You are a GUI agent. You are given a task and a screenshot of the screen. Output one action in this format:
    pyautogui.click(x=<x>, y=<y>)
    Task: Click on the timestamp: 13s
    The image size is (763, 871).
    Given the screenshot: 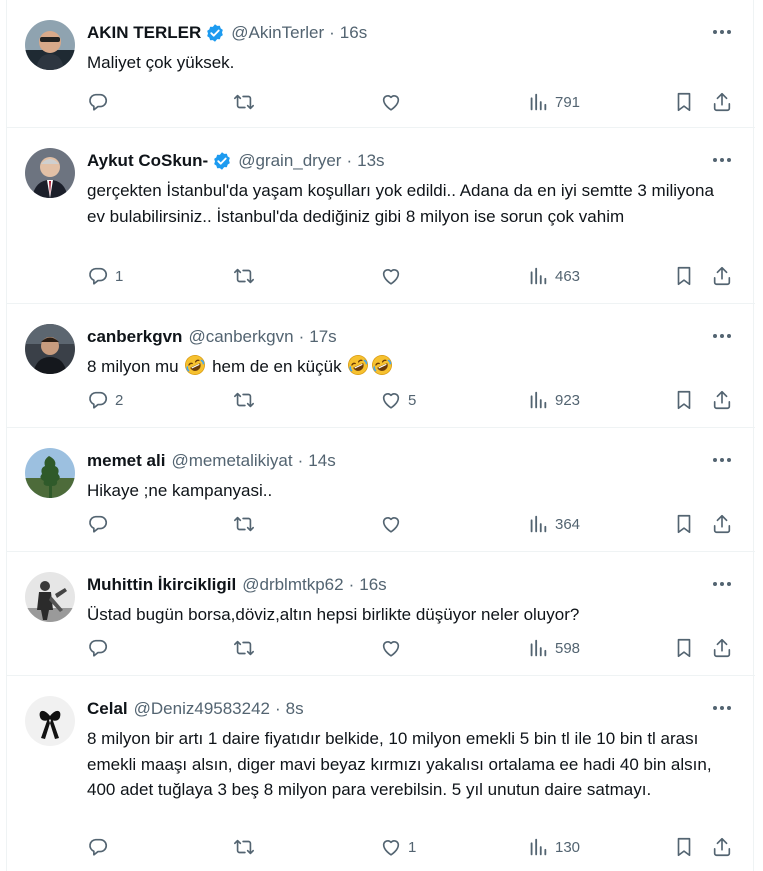 What is the action you would take?
    pyautogui.click(x=370, y=161)
    